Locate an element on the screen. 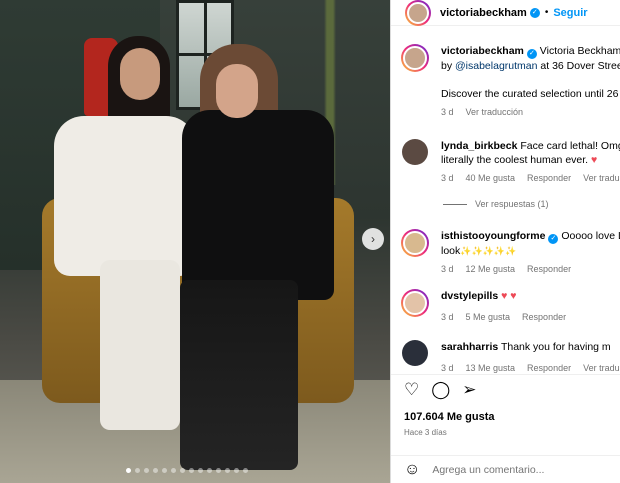 The width and height of the screenshot is (620, 483). comment-text: Thank you for having m is located at coordinates (555, 347).